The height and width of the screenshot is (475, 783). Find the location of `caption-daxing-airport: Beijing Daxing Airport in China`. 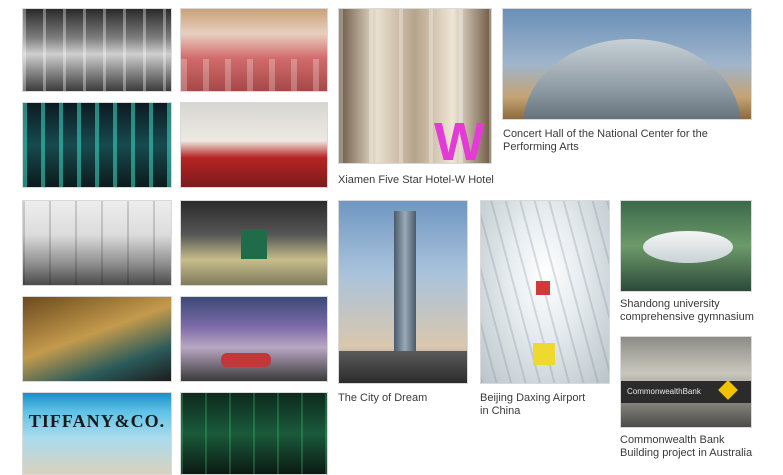

caption-daxing-airport: Beijing Daxing Airport in China is located at coordinates (532, 405).